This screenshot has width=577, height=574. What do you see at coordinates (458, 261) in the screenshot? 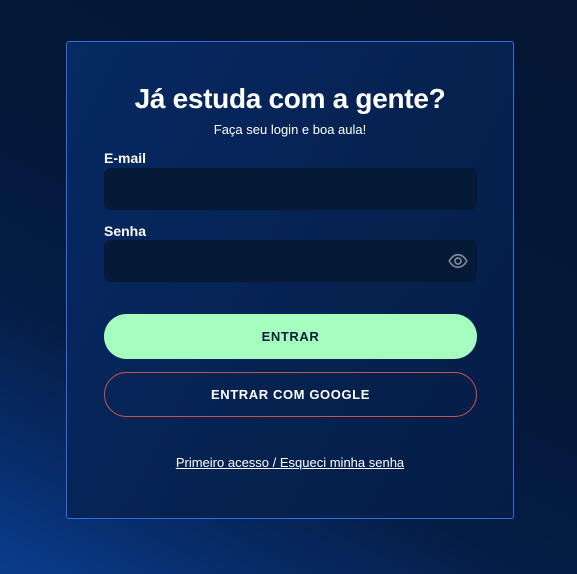
I see `eye-icon` at bounding box center [458, 261].